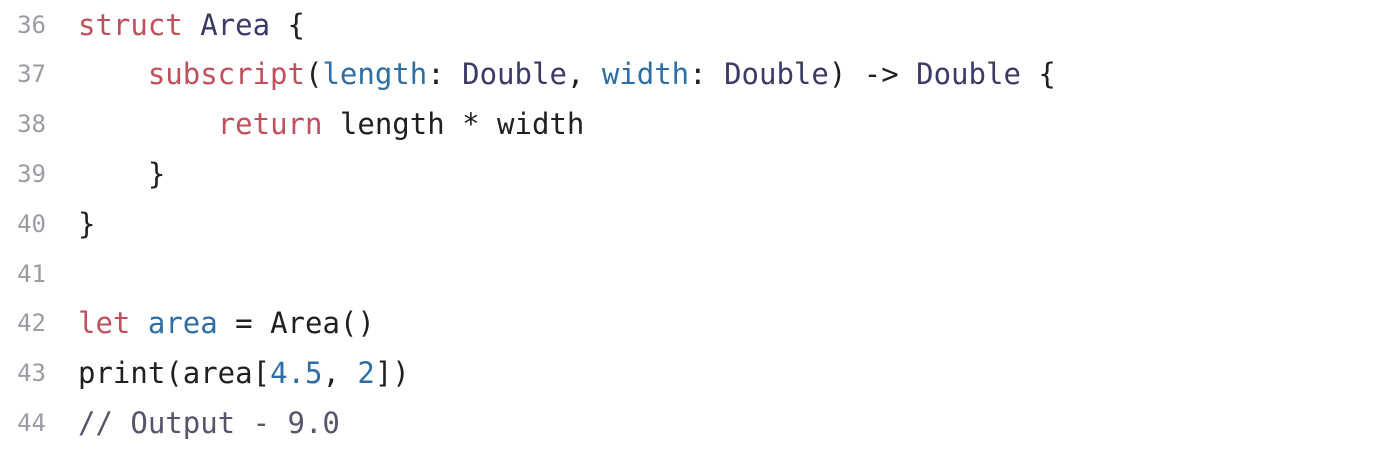 The width and height of the screenshot is (1400, 451). Describe the element at coordinates (235, 25) in the screenshot. I see `code-token: Area` at that location.